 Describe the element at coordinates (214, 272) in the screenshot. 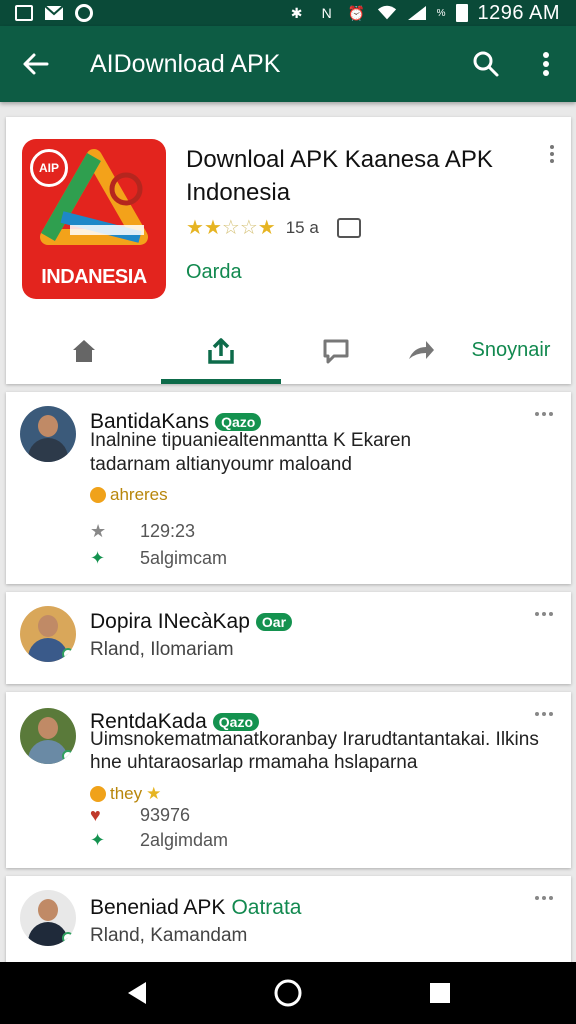

I see `app-developer: Oarda` at that location.